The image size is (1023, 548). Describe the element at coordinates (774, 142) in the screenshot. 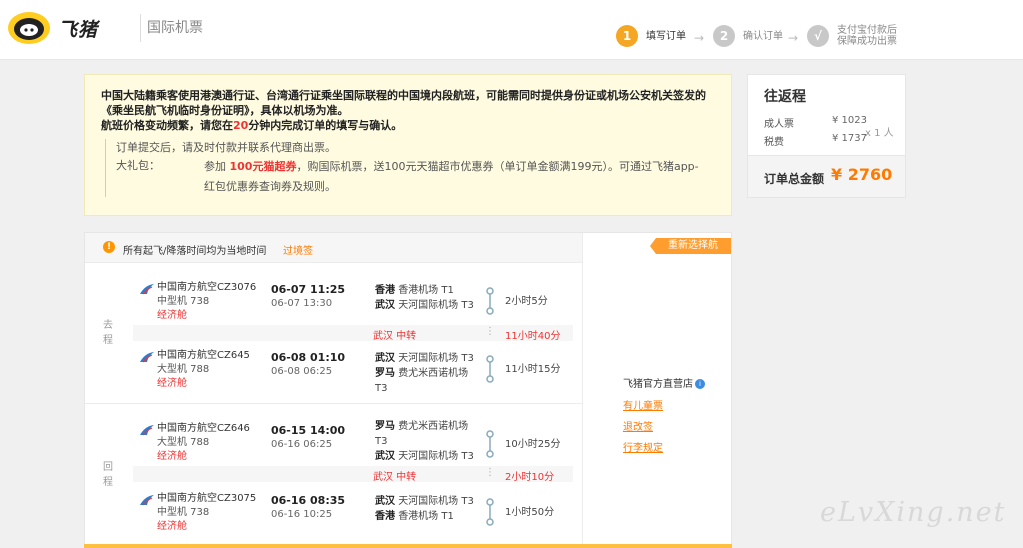

I see `tax-label: 税费` at that location.